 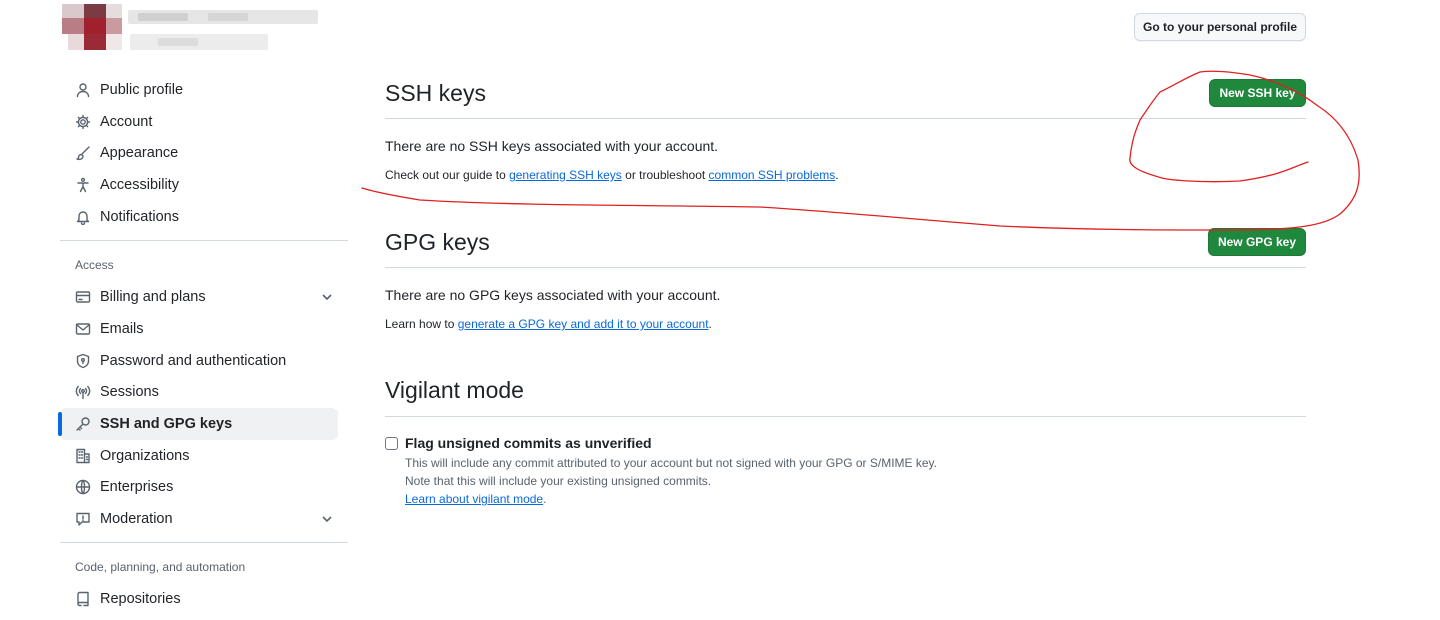 What do you see at coordinates (129, 392) in the screenshot?
I see `sidebar-item-label: Sessions` at bounding box center [129, 392].